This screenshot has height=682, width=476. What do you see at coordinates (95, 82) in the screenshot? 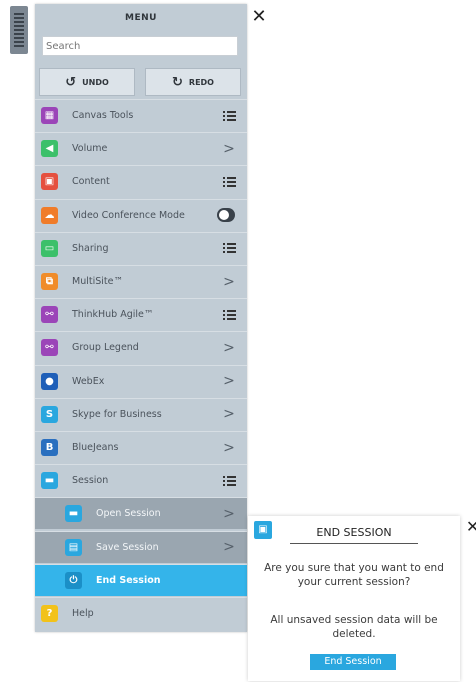
I see `undo-label: UNDO` at bounding box center [95, 82].